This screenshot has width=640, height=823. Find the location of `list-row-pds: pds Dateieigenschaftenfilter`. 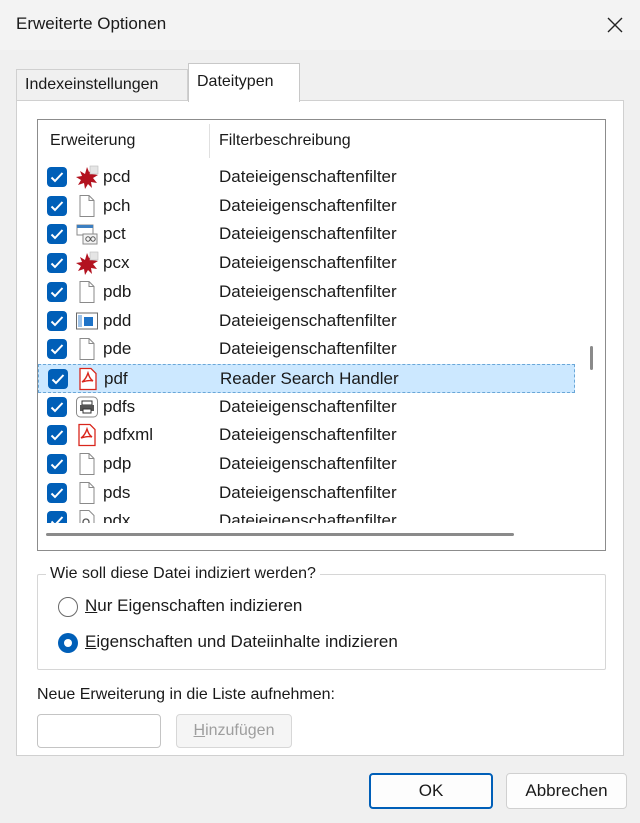

list-row-pds: pds Dateieigenschaftenfilter is located at coordinates (306, 493).